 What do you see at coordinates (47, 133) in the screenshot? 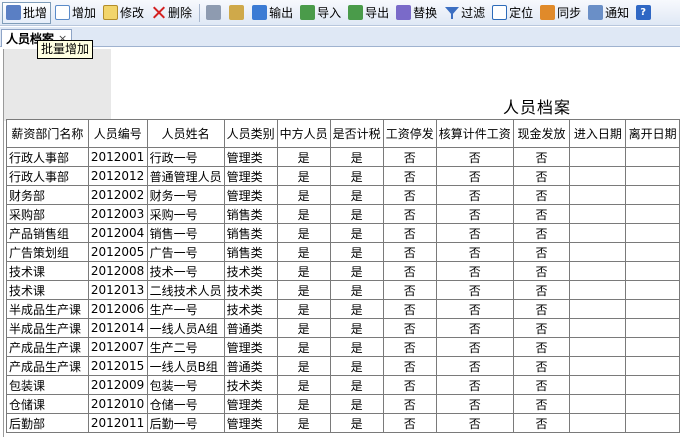
I see `column-header: 薪资部门名称` at bounding box center [47, 133].